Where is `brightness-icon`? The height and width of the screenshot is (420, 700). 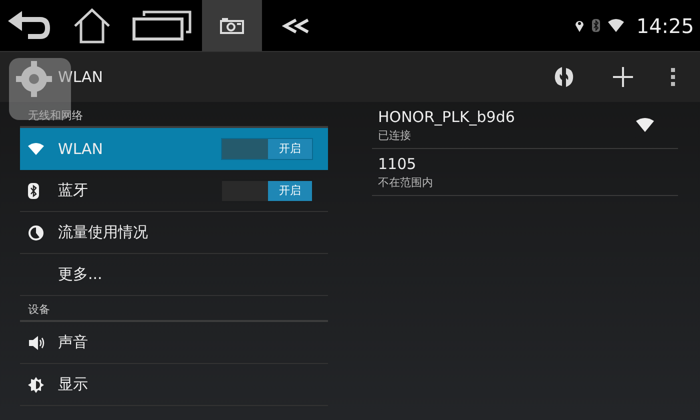
brightness-icon is located at coordinates (36, 384).